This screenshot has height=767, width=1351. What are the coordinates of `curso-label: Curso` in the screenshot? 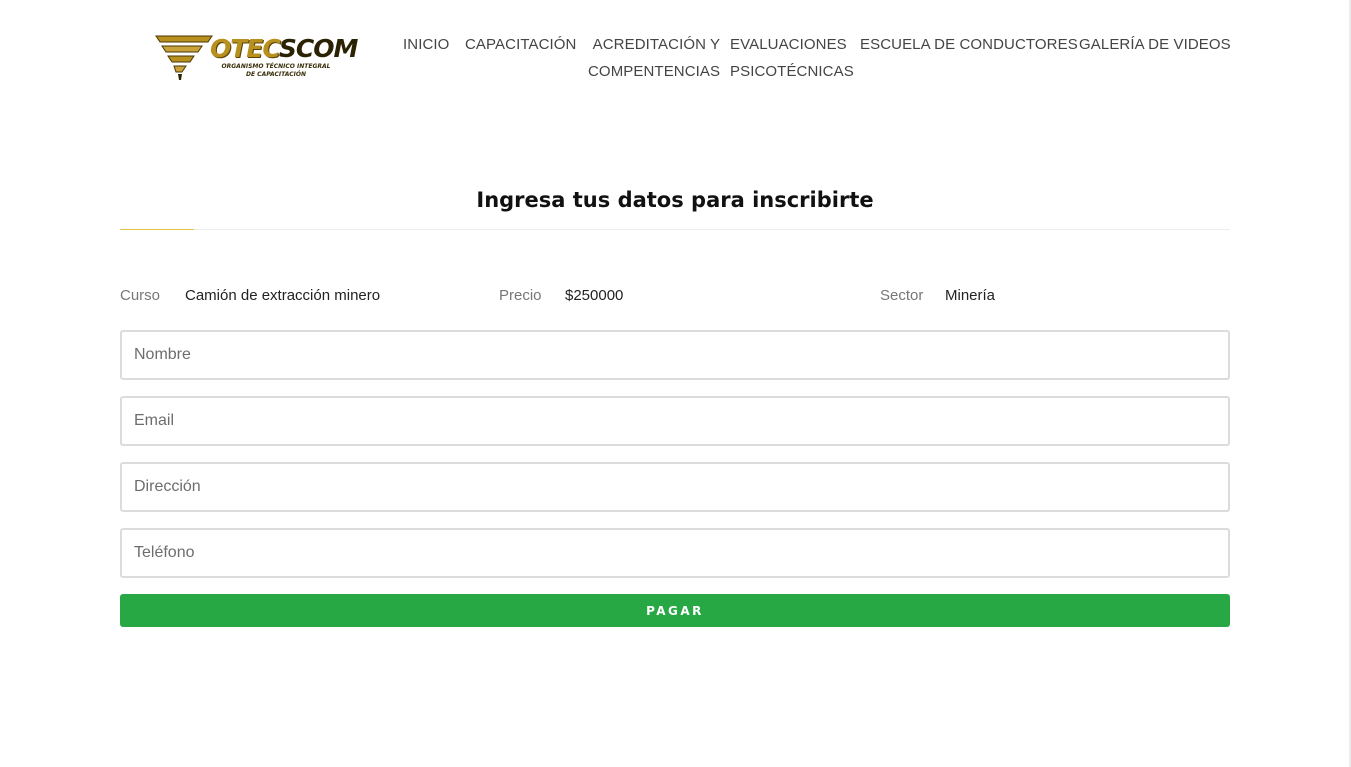 It's located at (140, 295).